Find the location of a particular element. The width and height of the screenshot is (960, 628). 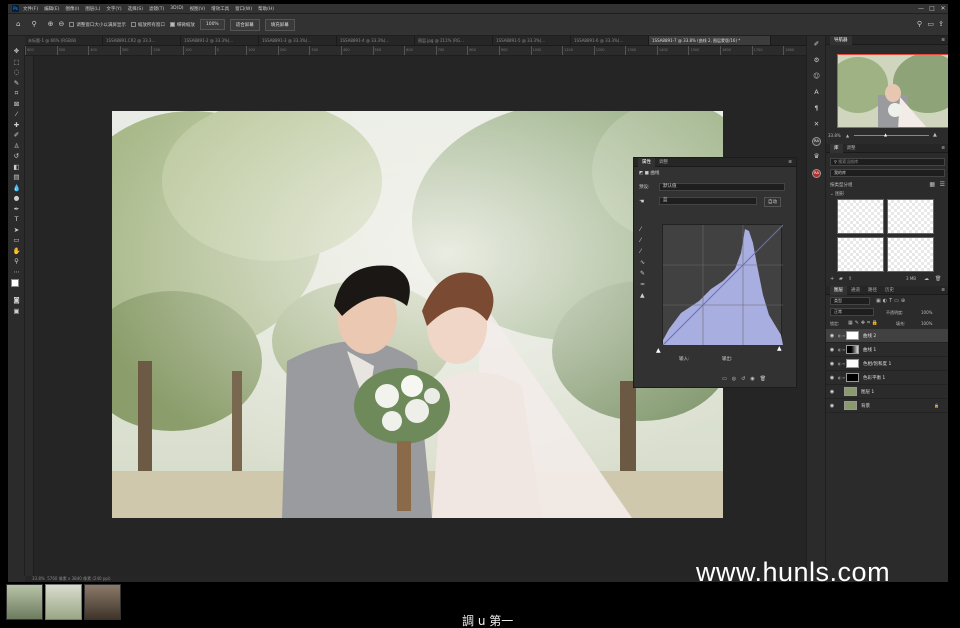

share-icon: ⇪ is located at coordinates (941, 24).